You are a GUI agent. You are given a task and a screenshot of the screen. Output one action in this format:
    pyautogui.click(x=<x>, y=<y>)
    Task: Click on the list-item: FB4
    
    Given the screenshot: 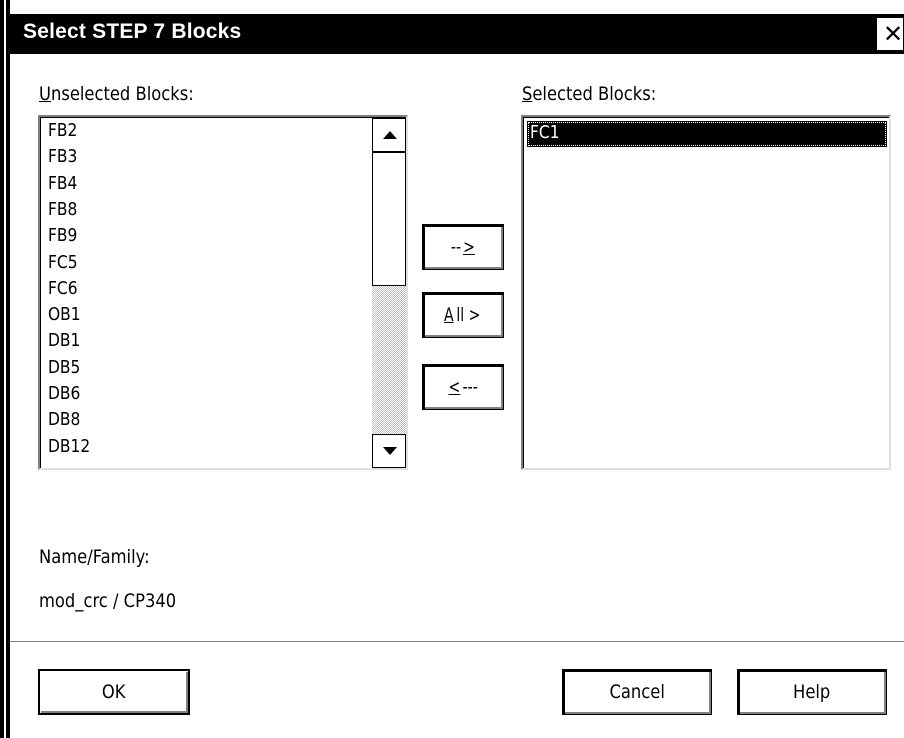 What is the action you would take?
    pyautogui.click(x=62, y=184)
    